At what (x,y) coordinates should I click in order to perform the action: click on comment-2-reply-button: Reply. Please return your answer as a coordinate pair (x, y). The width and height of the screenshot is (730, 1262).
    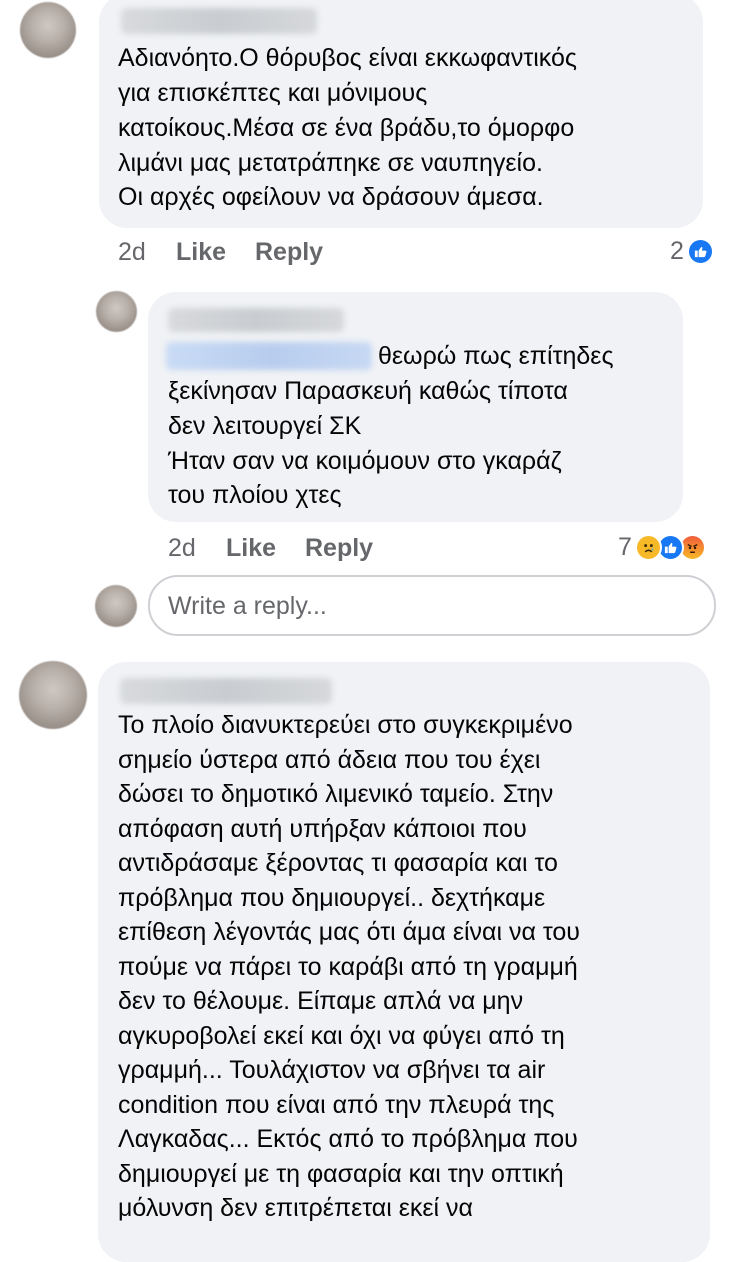
    Looking at the image, I should click on (339, 548).